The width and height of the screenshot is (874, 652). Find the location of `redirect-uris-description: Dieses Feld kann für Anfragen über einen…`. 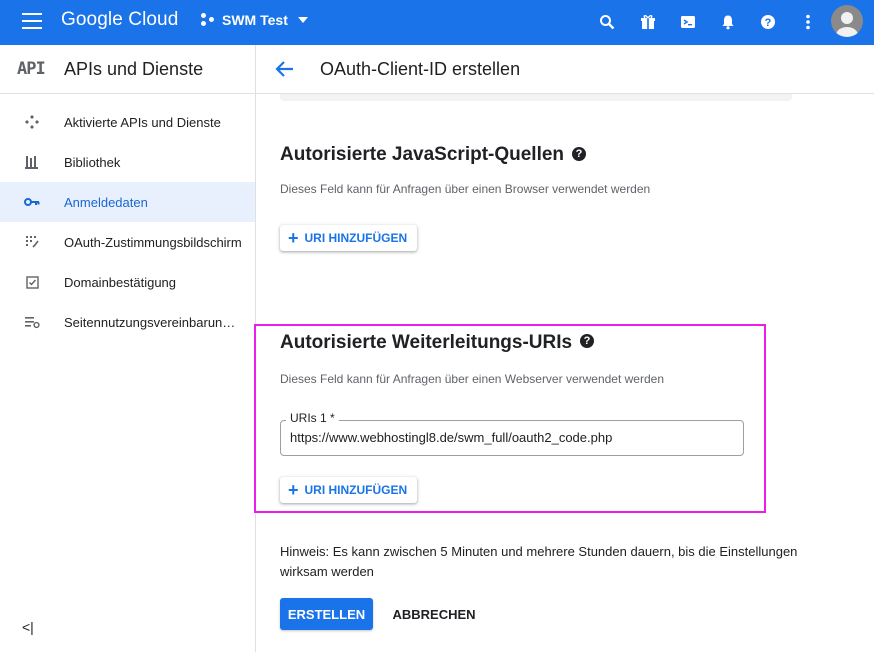

redirect-uris-description: Dieses Feld kann für Anfragen über einen… is located at coordinates (472, 379).